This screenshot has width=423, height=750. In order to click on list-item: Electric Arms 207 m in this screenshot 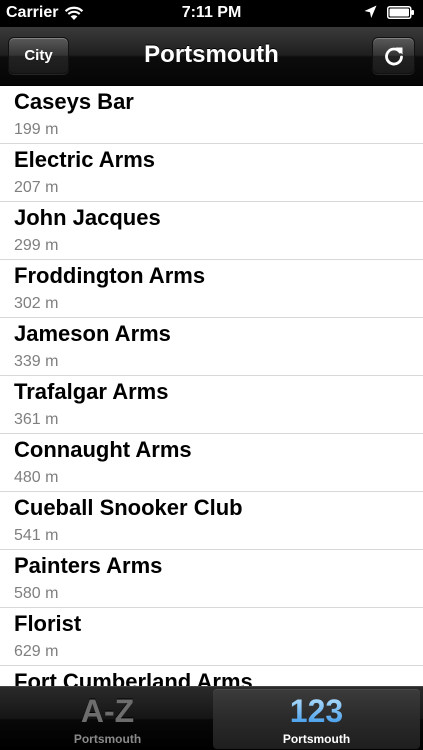, I will do `click(211, 173)`.